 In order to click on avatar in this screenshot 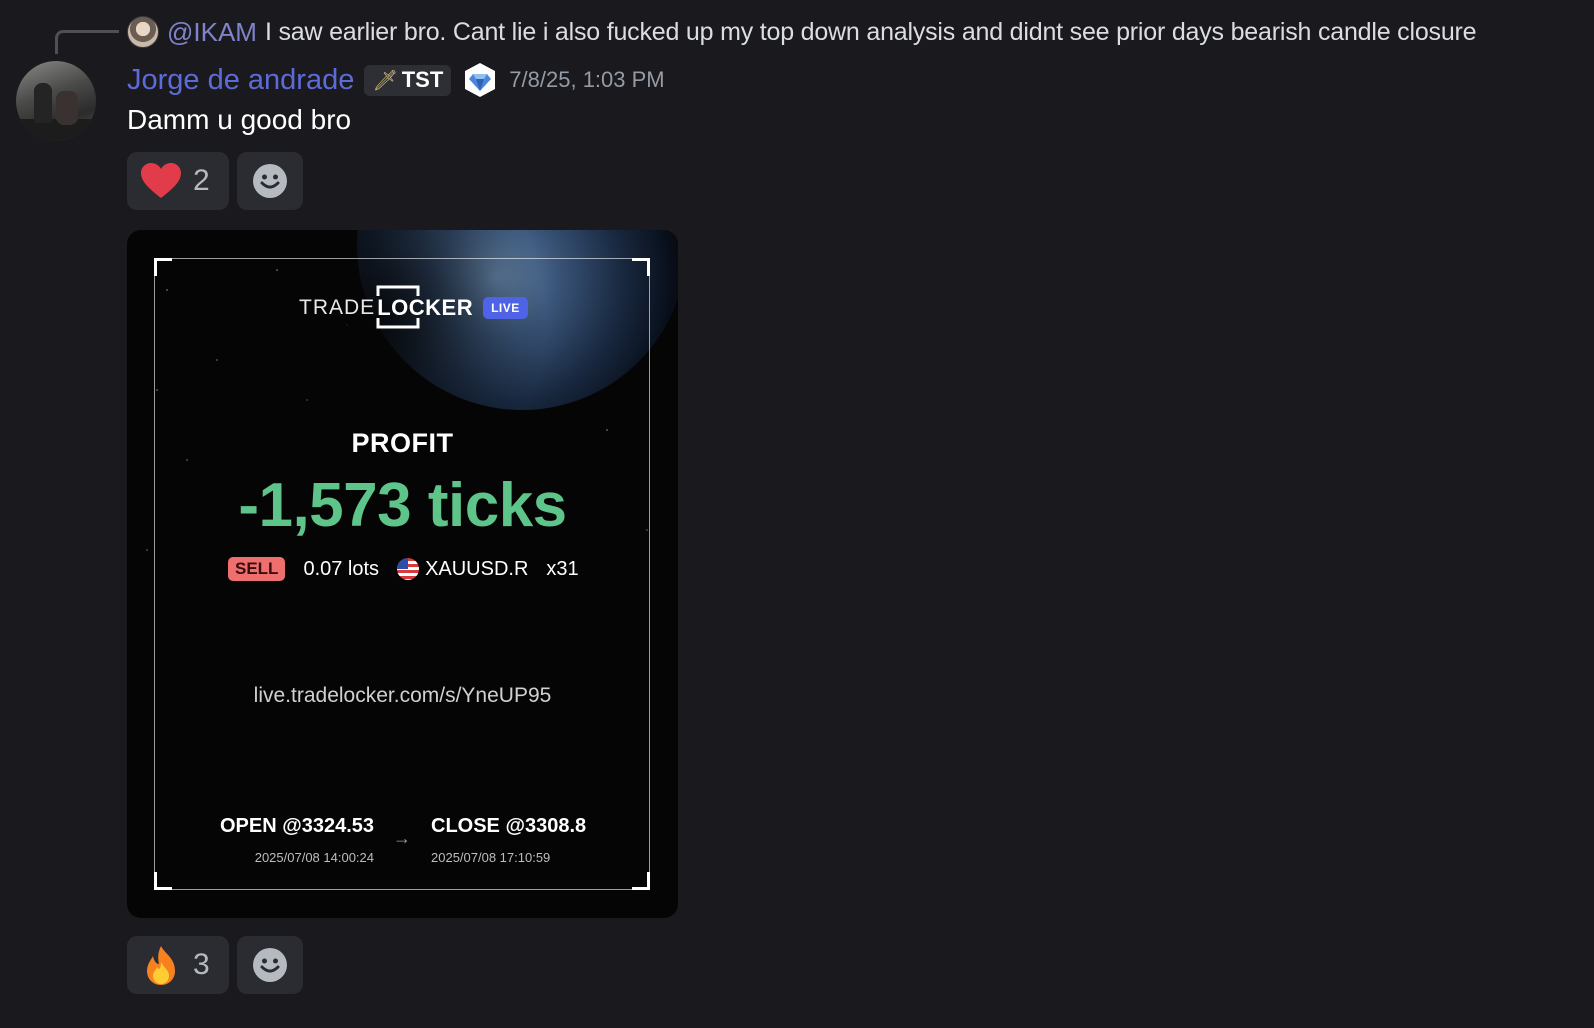, I will do `click(56, 101)`.